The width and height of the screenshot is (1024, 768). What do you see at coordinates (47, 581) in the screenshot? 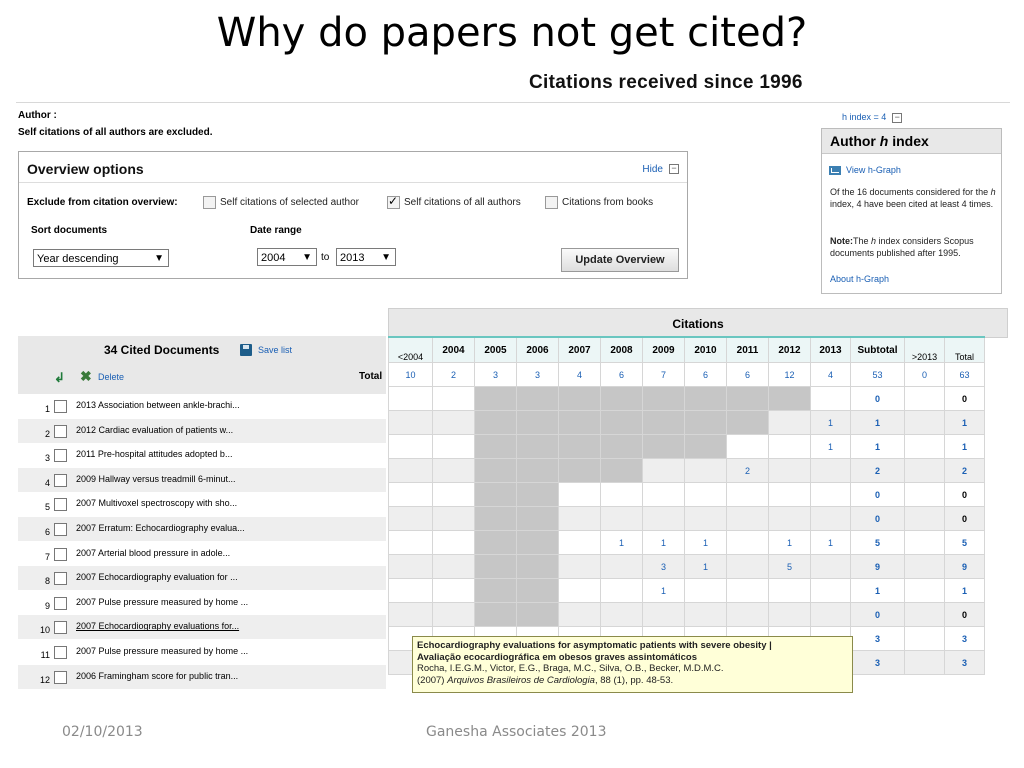
I see `row-number: 8` at bounding box center [47, 581].